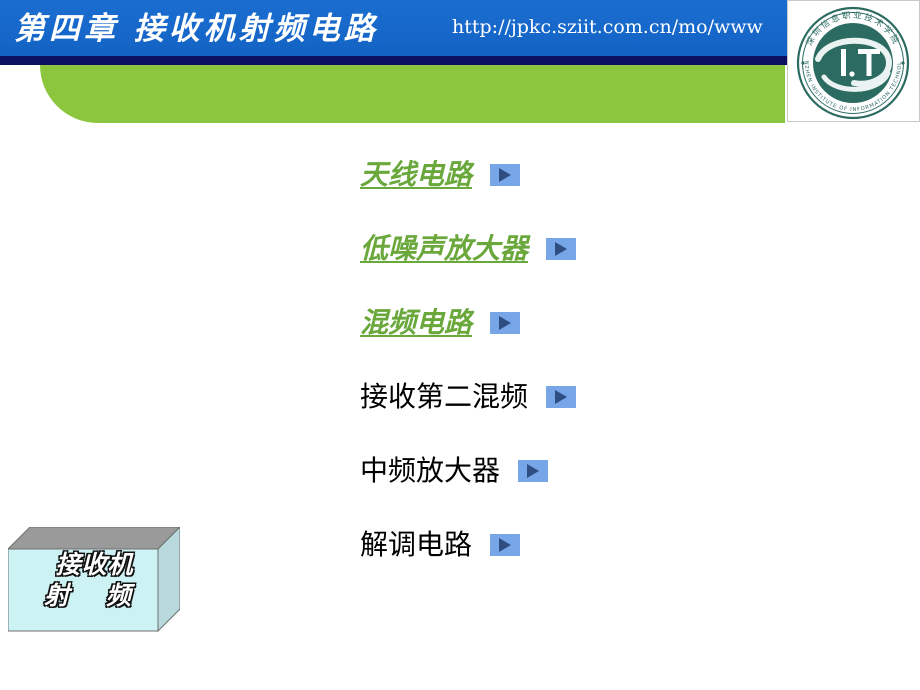 Image resolution: width=920 pixels, height=690 pixels. I want to click on course-site-url: http://jpkc.sziit.com.cn/mo/www, so click(607, 27).